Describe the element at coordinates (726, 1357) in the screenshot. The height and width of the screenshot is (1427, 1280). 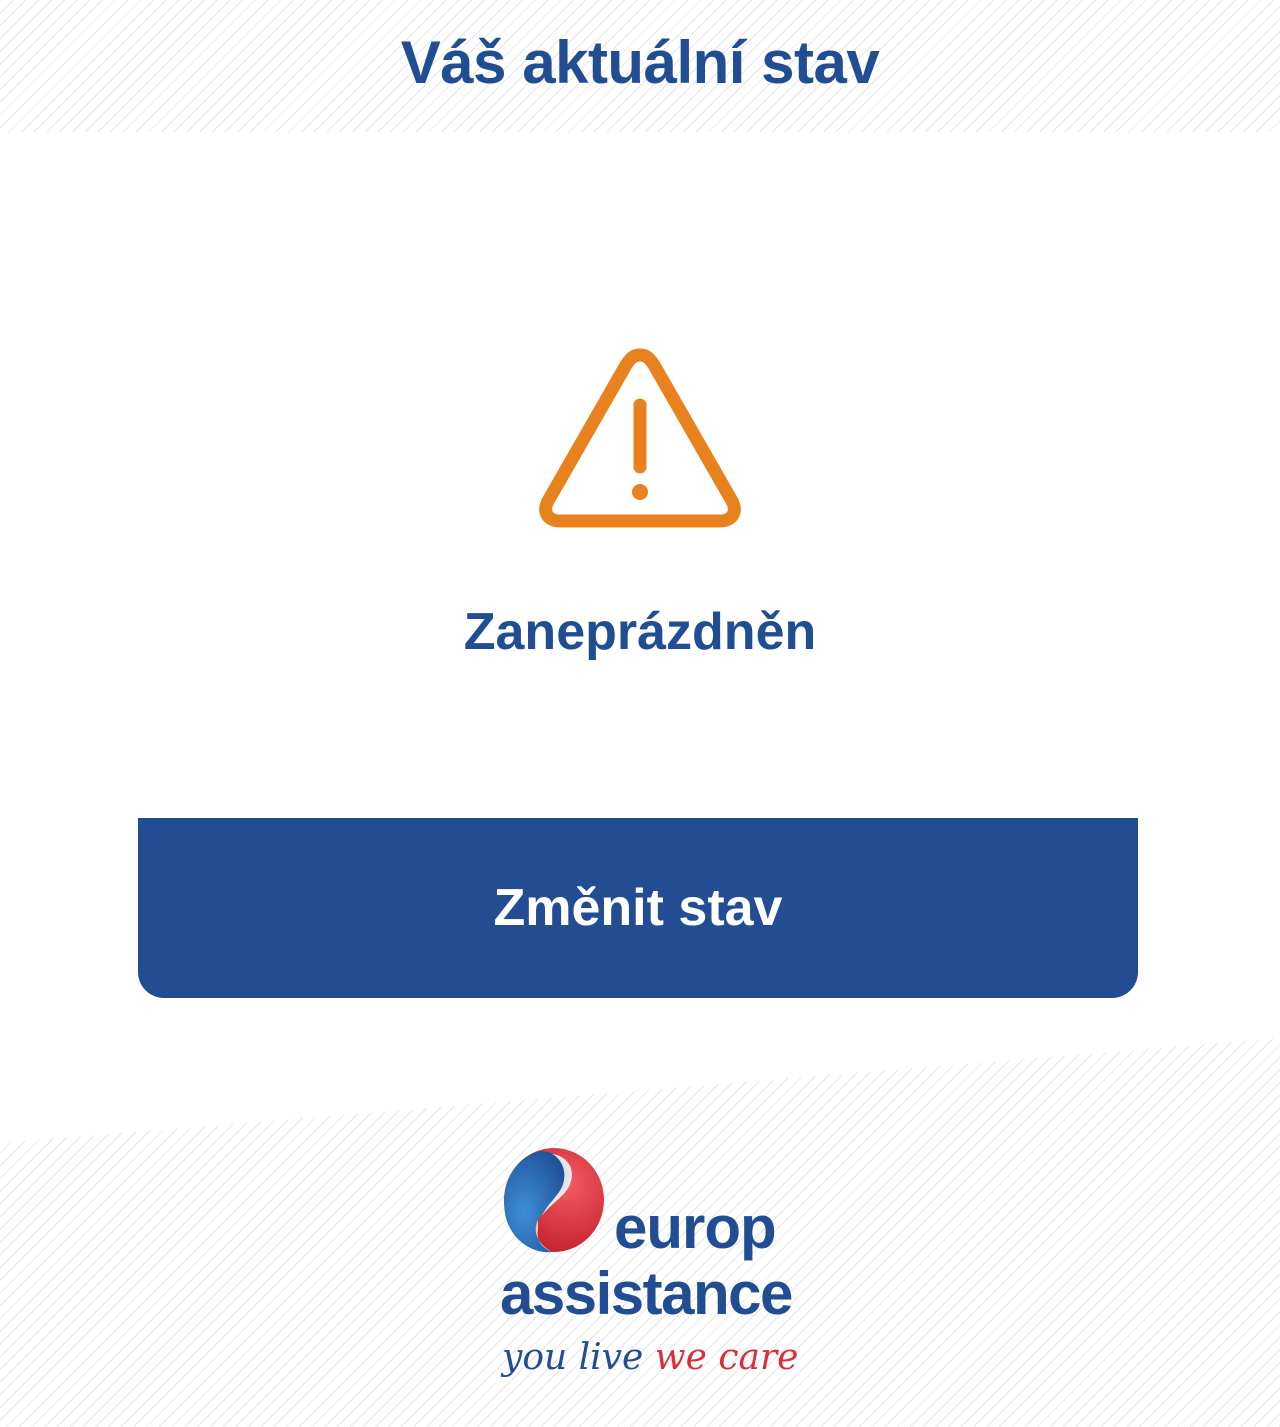
I see `tagline-we-care: we care` at that location.